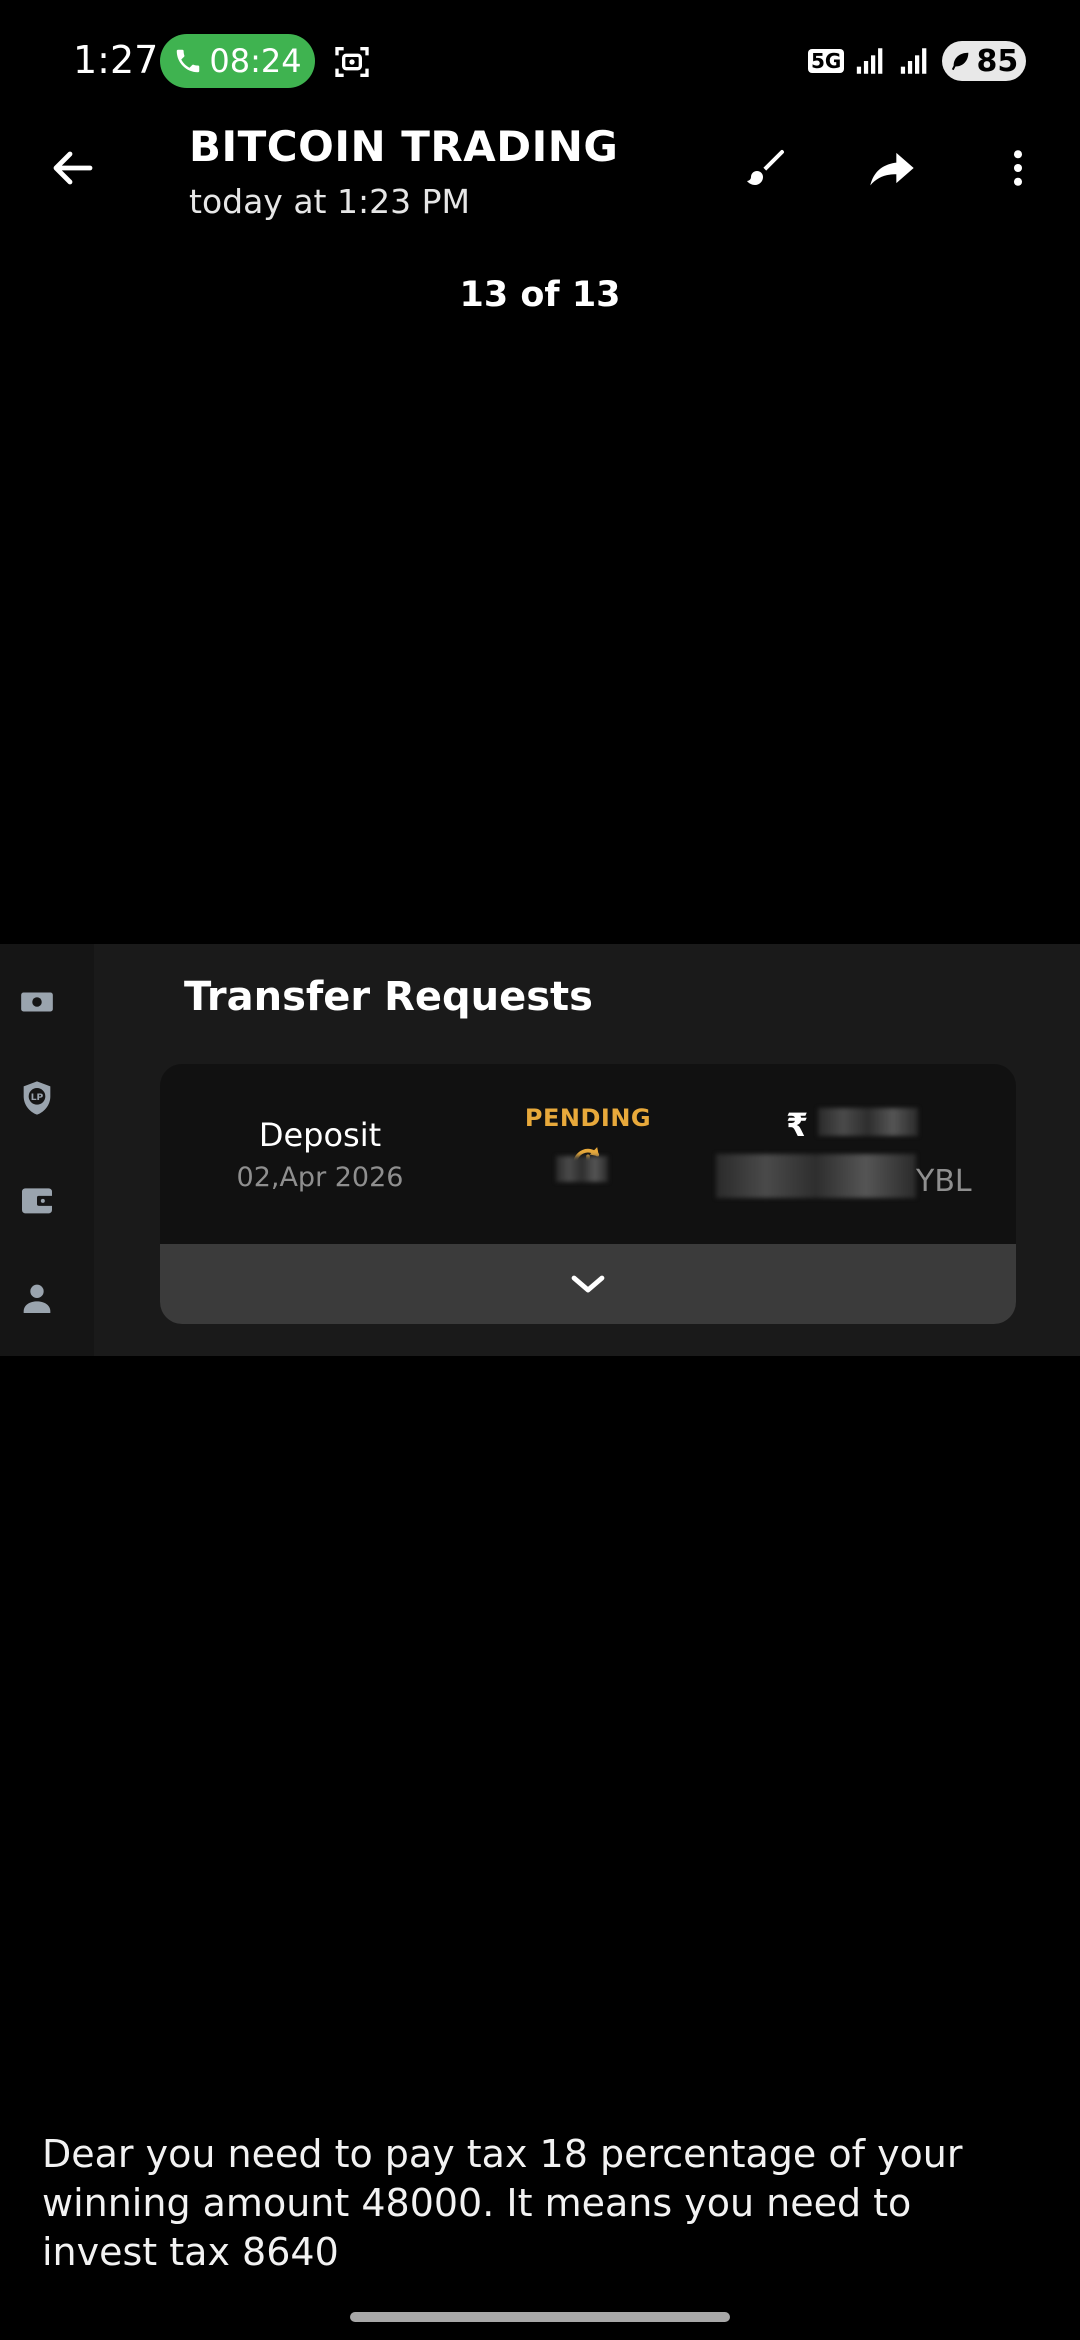  I want to click on brush-icon, so click(765, 167).